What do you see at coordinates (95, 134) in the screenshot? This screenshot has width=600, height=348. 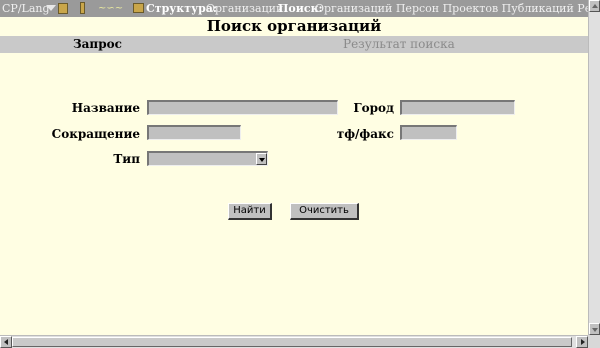 I see `abbreviation-label: Сокращение` at bounding box center [95, 134].